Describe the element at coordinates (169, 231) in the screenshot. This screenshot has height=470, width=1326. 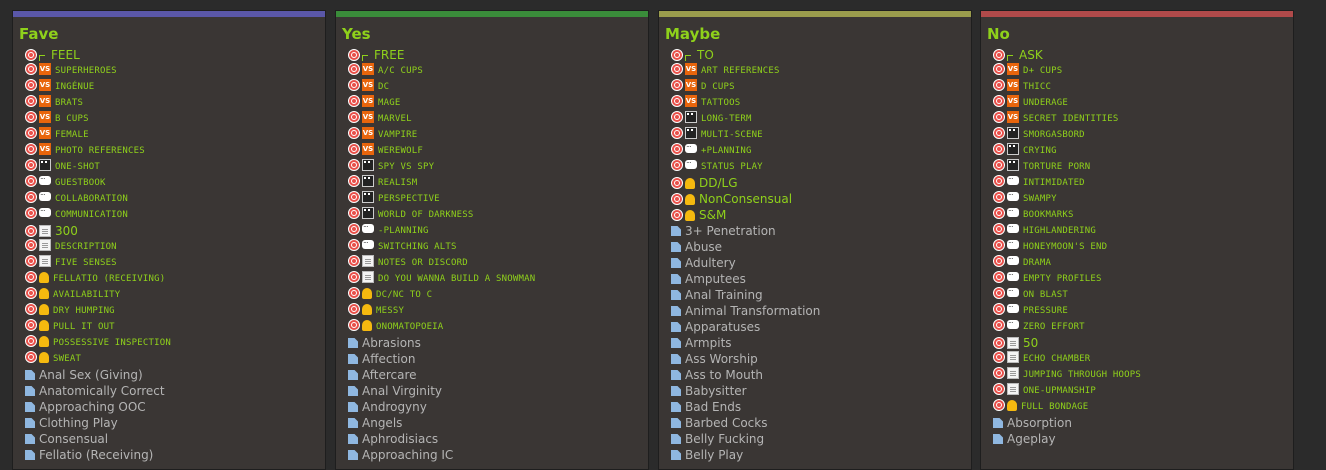
I see `list-item: 300` at that location.